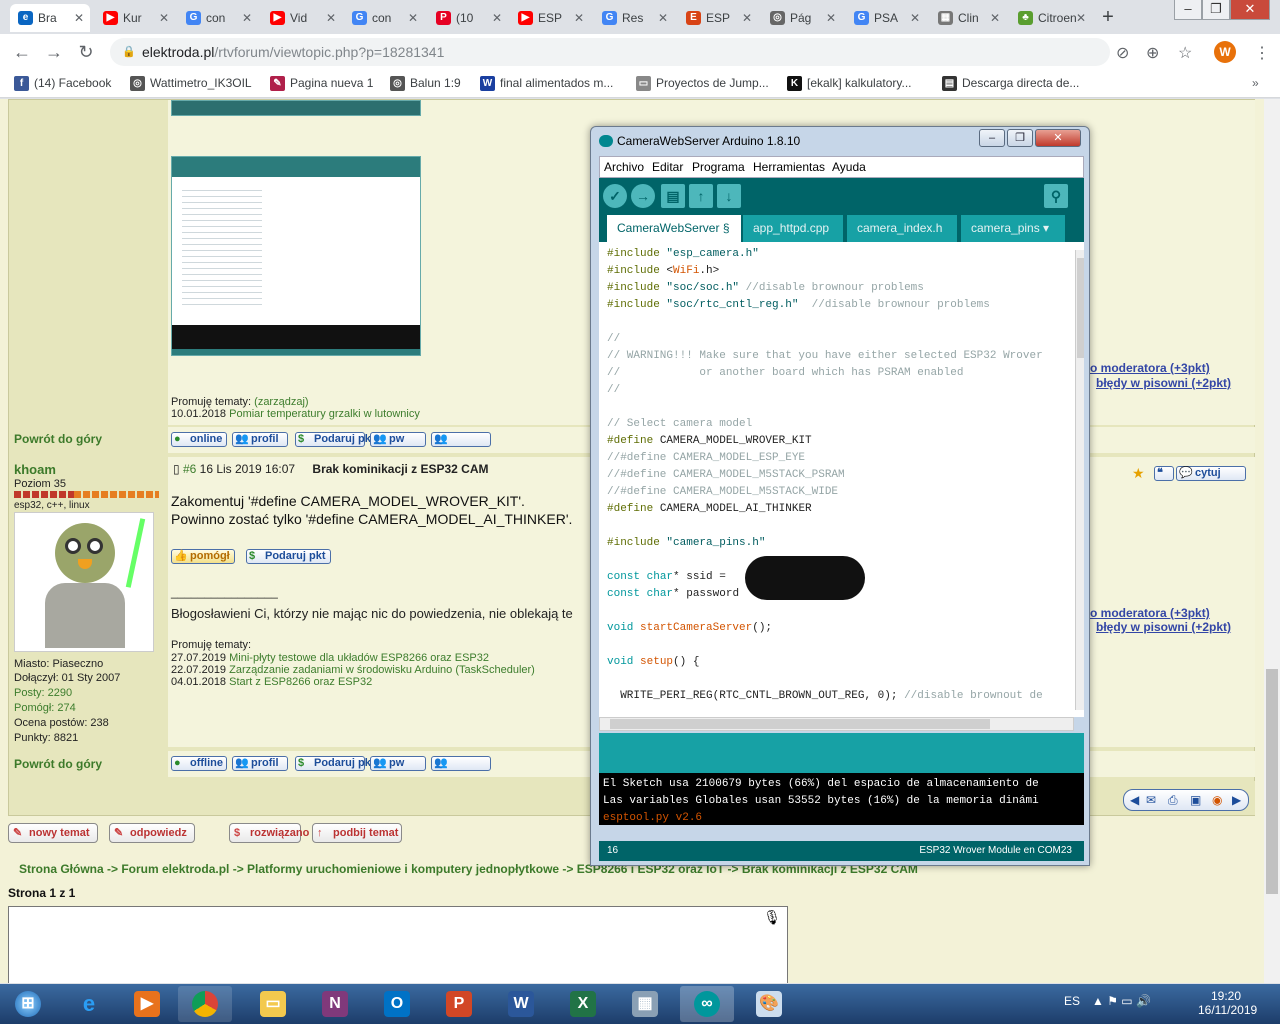 This screenshot has height=1024, width=1280. What do you see at coordinates (152, 833) in the screenshot?
I see `reply-button: ✎ odpowiedz` at bounding box center [152, 833].